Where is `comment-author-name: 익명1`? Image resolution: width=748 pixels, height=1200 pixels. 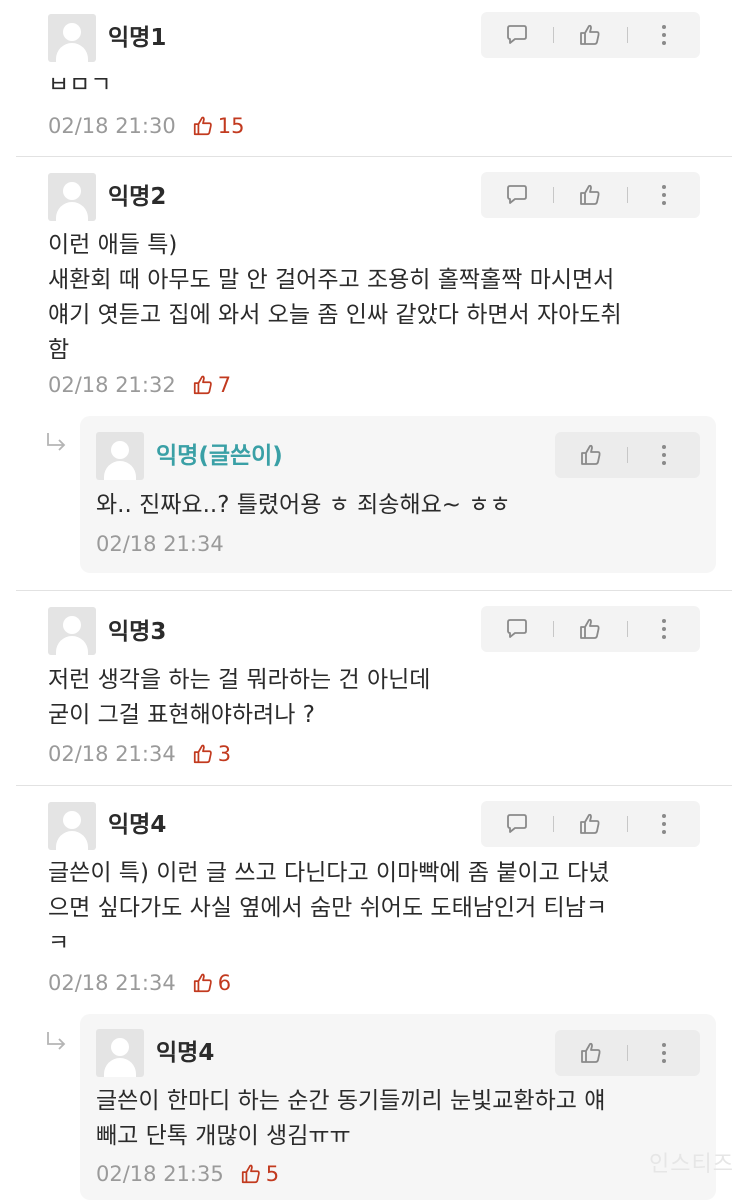 comment-author-name: 익명1 is located at coordinates (137, 38).